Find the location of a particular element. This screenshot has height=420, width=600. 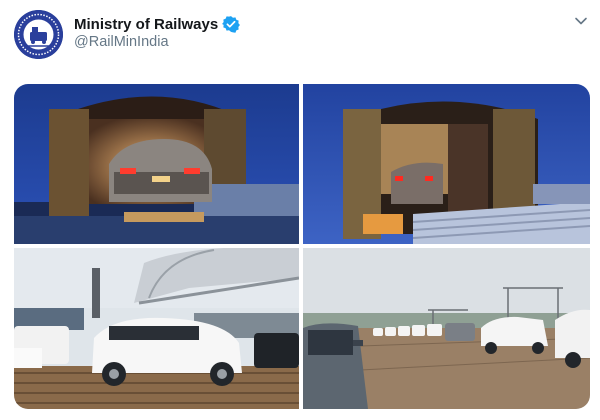

display-name: Ministry of Railways is located at coordinates (146, 24).